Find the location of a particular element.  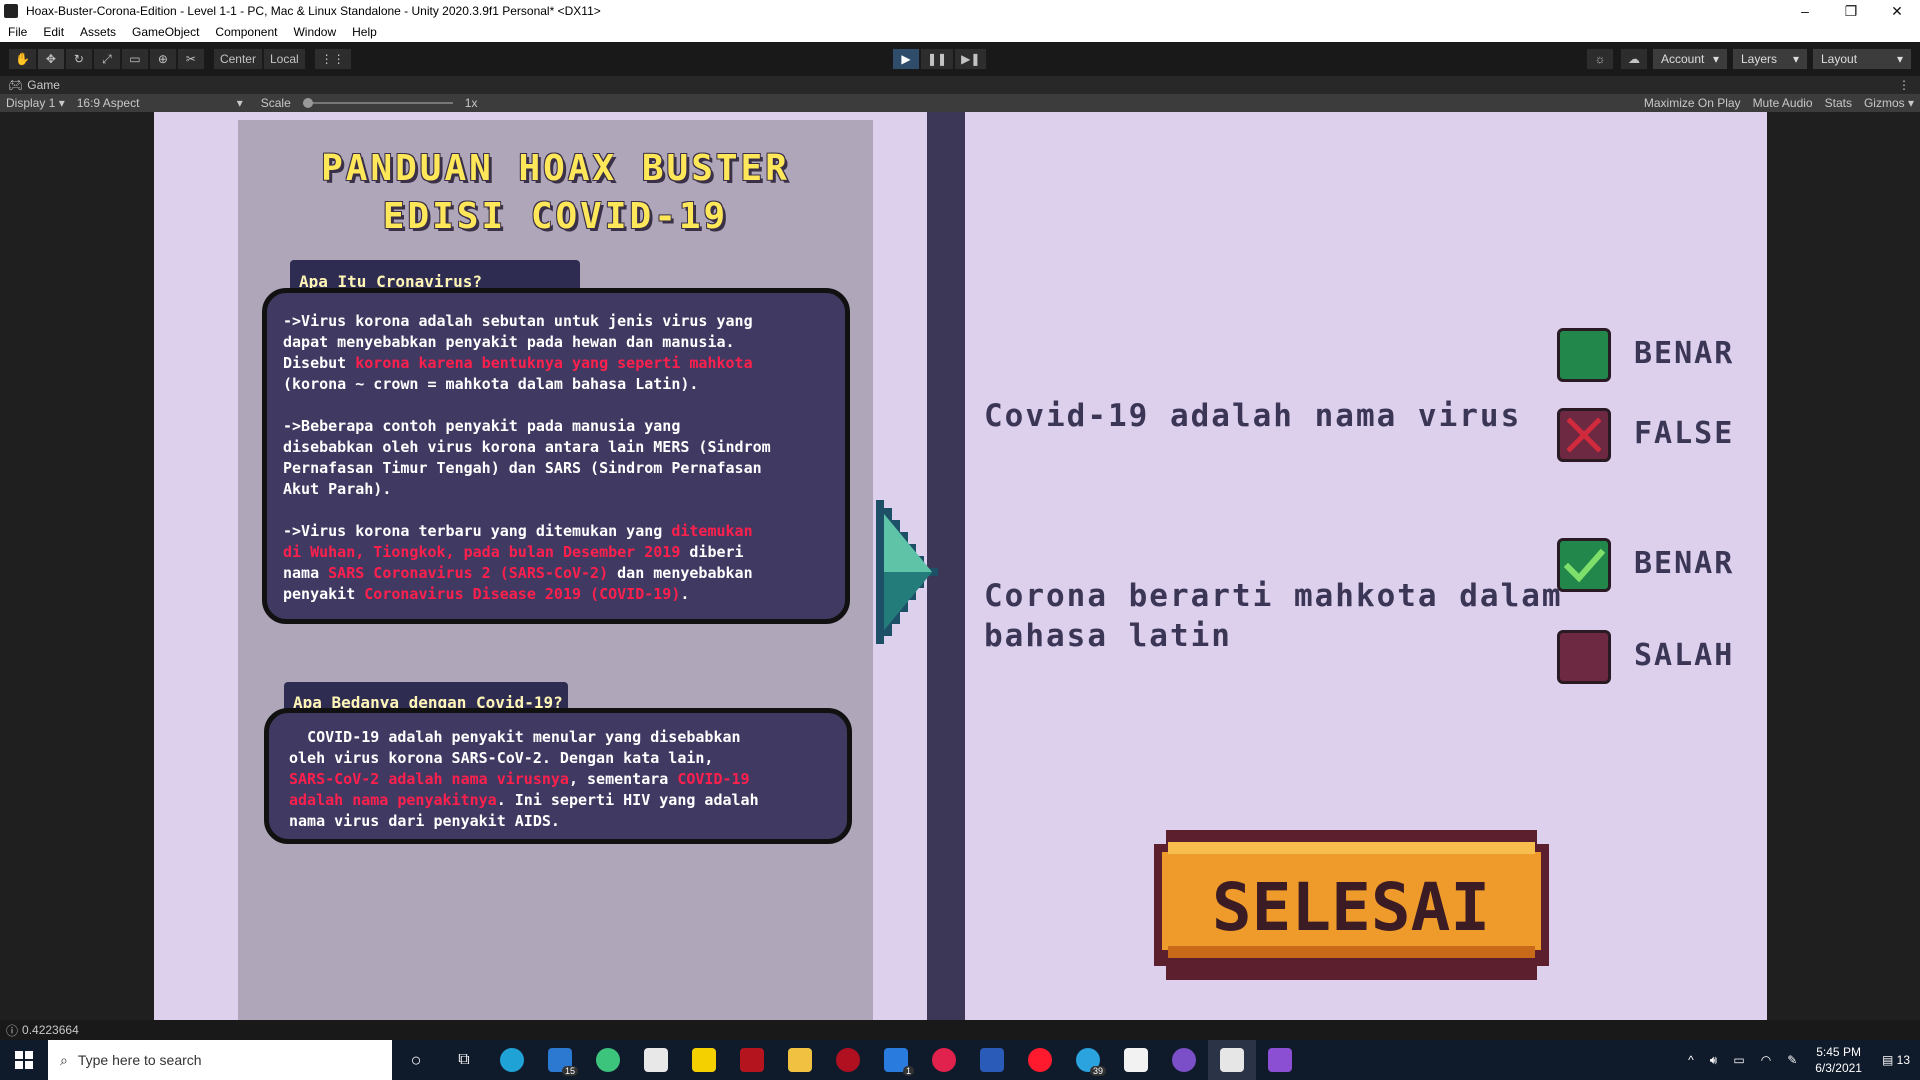

menu-window: Window is located at coordinates (314, 32).